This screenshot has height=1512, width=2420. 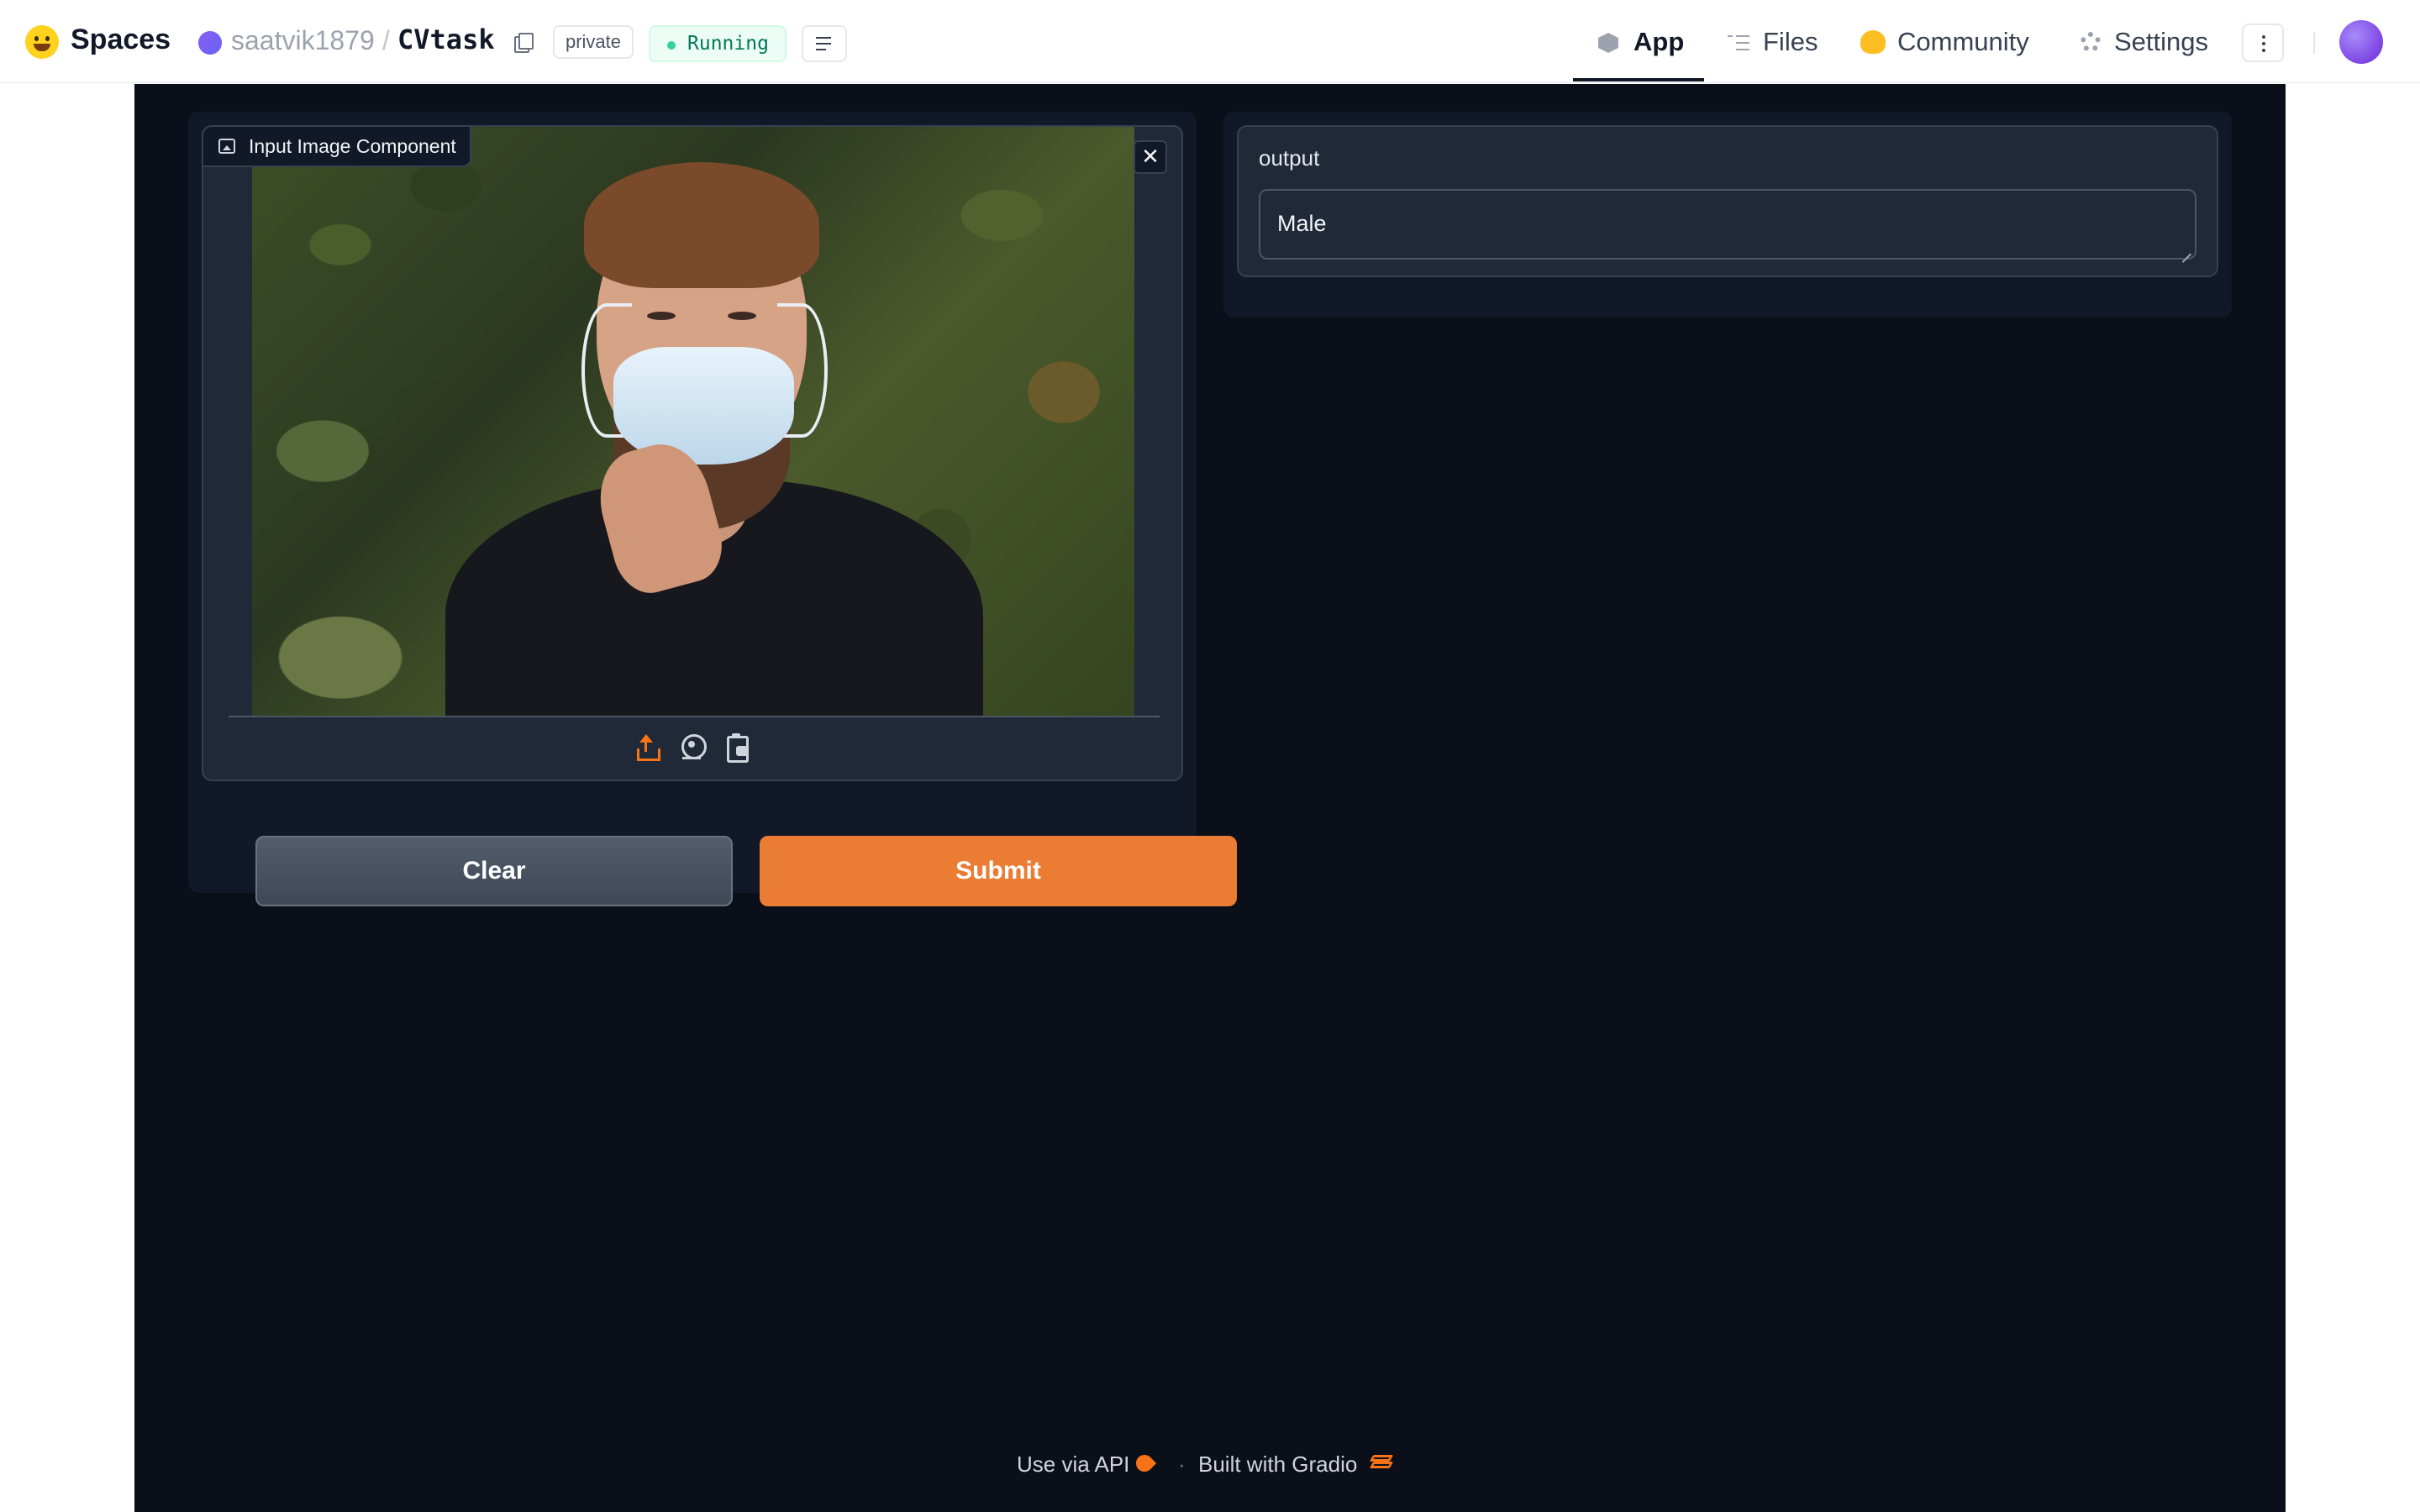 What do you see at coordinates (1638, 79) in the screenshot?
I see `active-tab-indicator` at bounding box center [1638, 79].